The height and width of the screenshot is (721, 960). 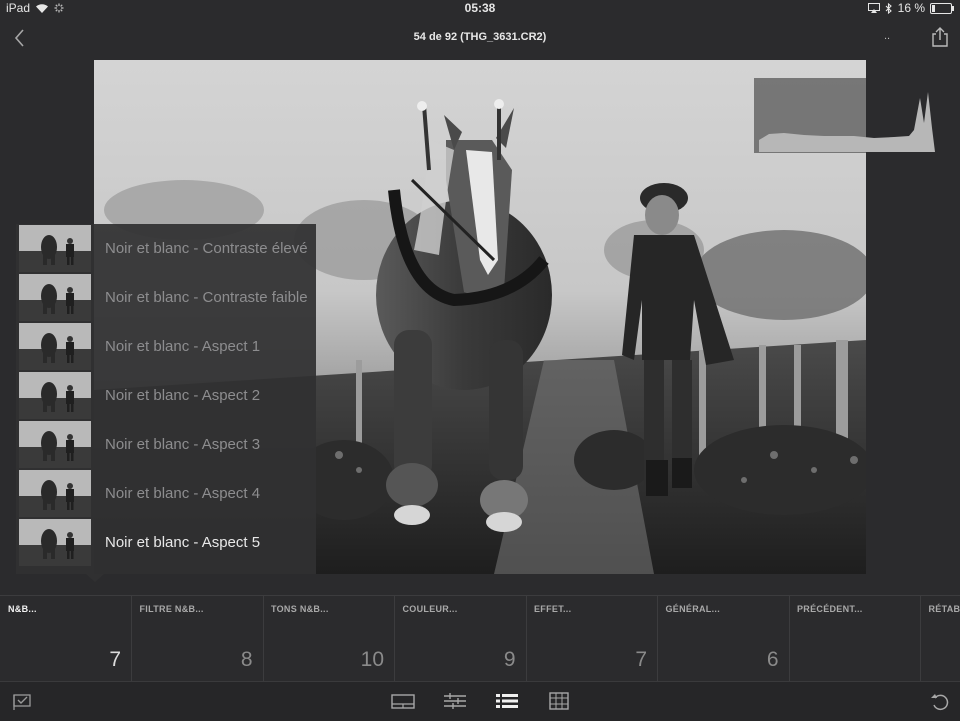 What do you see at coordinates (455, 701) in the screenshot?
I see `adjust-sliders-icon` at bounding box center [455, 701].